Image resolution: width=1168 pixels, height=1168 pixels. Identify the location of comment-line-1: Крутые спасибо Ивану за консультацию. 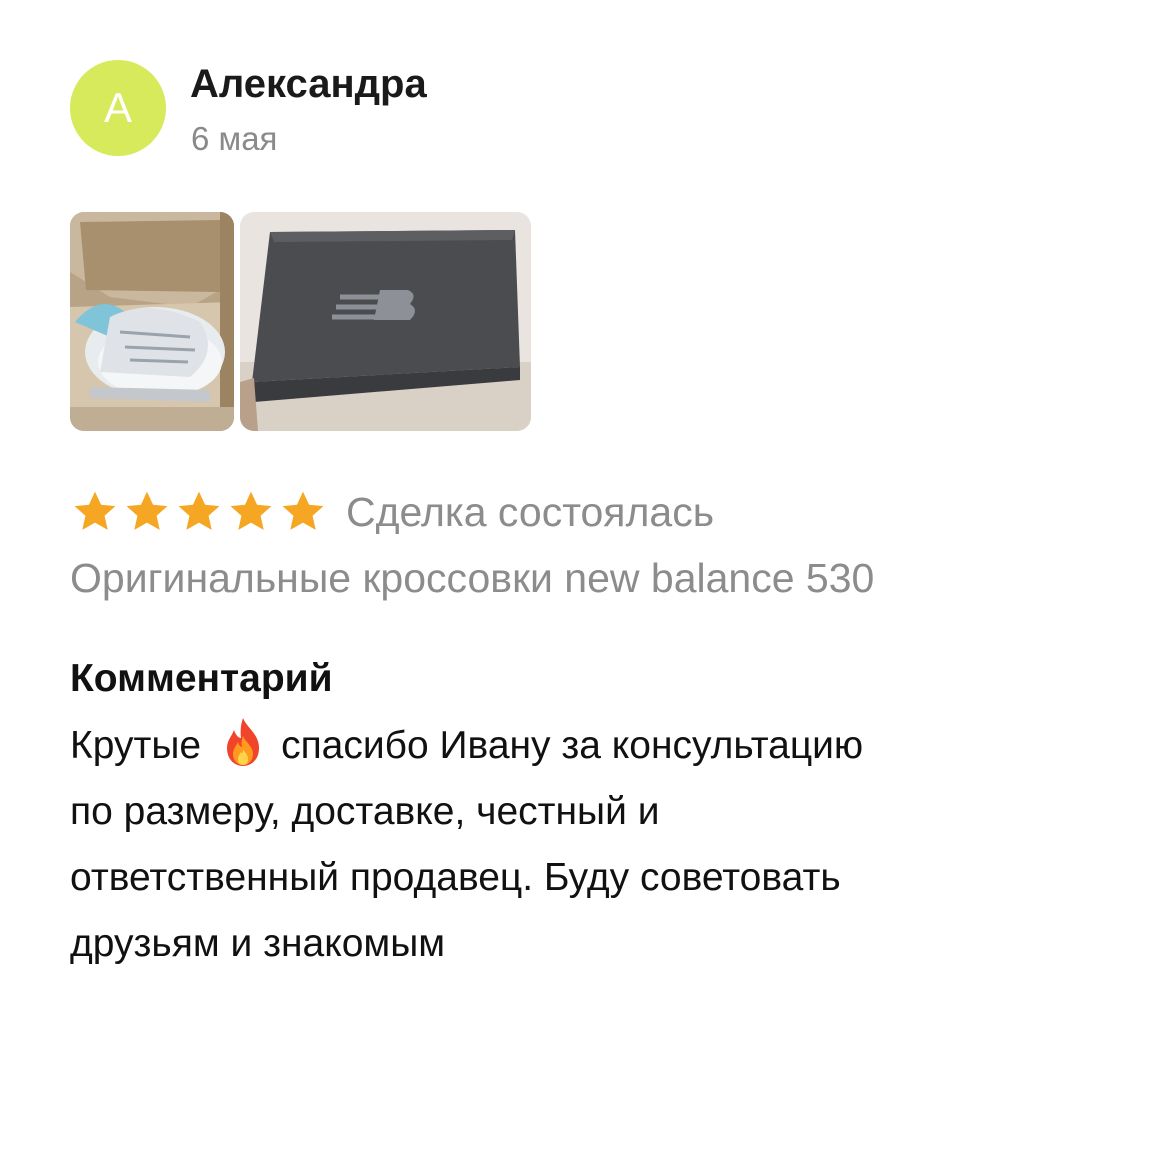
(600, 746).